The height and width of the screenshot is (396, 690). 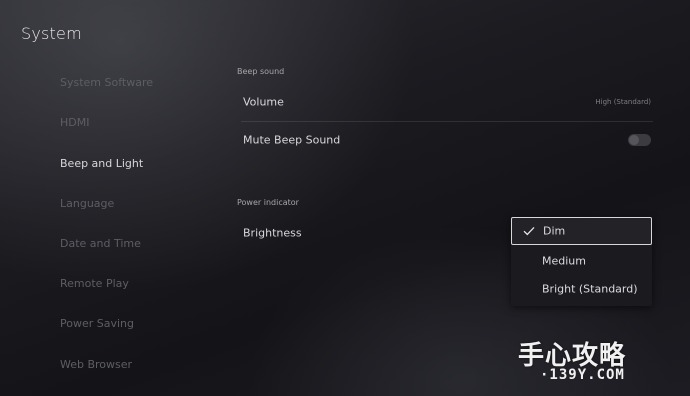 I want to click on volume-setting-row: Volume High (Standard), so click(x=445, y=102).